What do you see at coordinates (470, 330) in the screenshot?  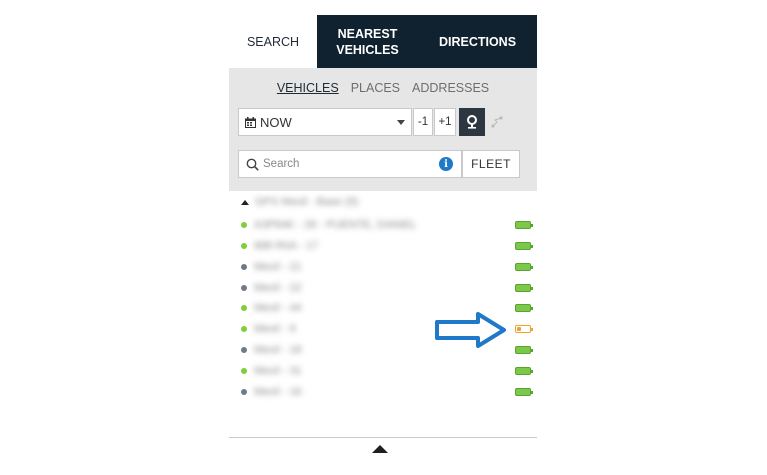 I see `arrow-right-icon` at bounding box center [470, 330].